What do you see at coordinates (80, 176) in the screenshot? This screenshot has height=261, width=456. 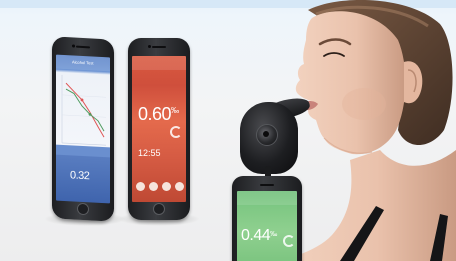 I see `bac-reading: 0.32` at bounding box center [80, 176].